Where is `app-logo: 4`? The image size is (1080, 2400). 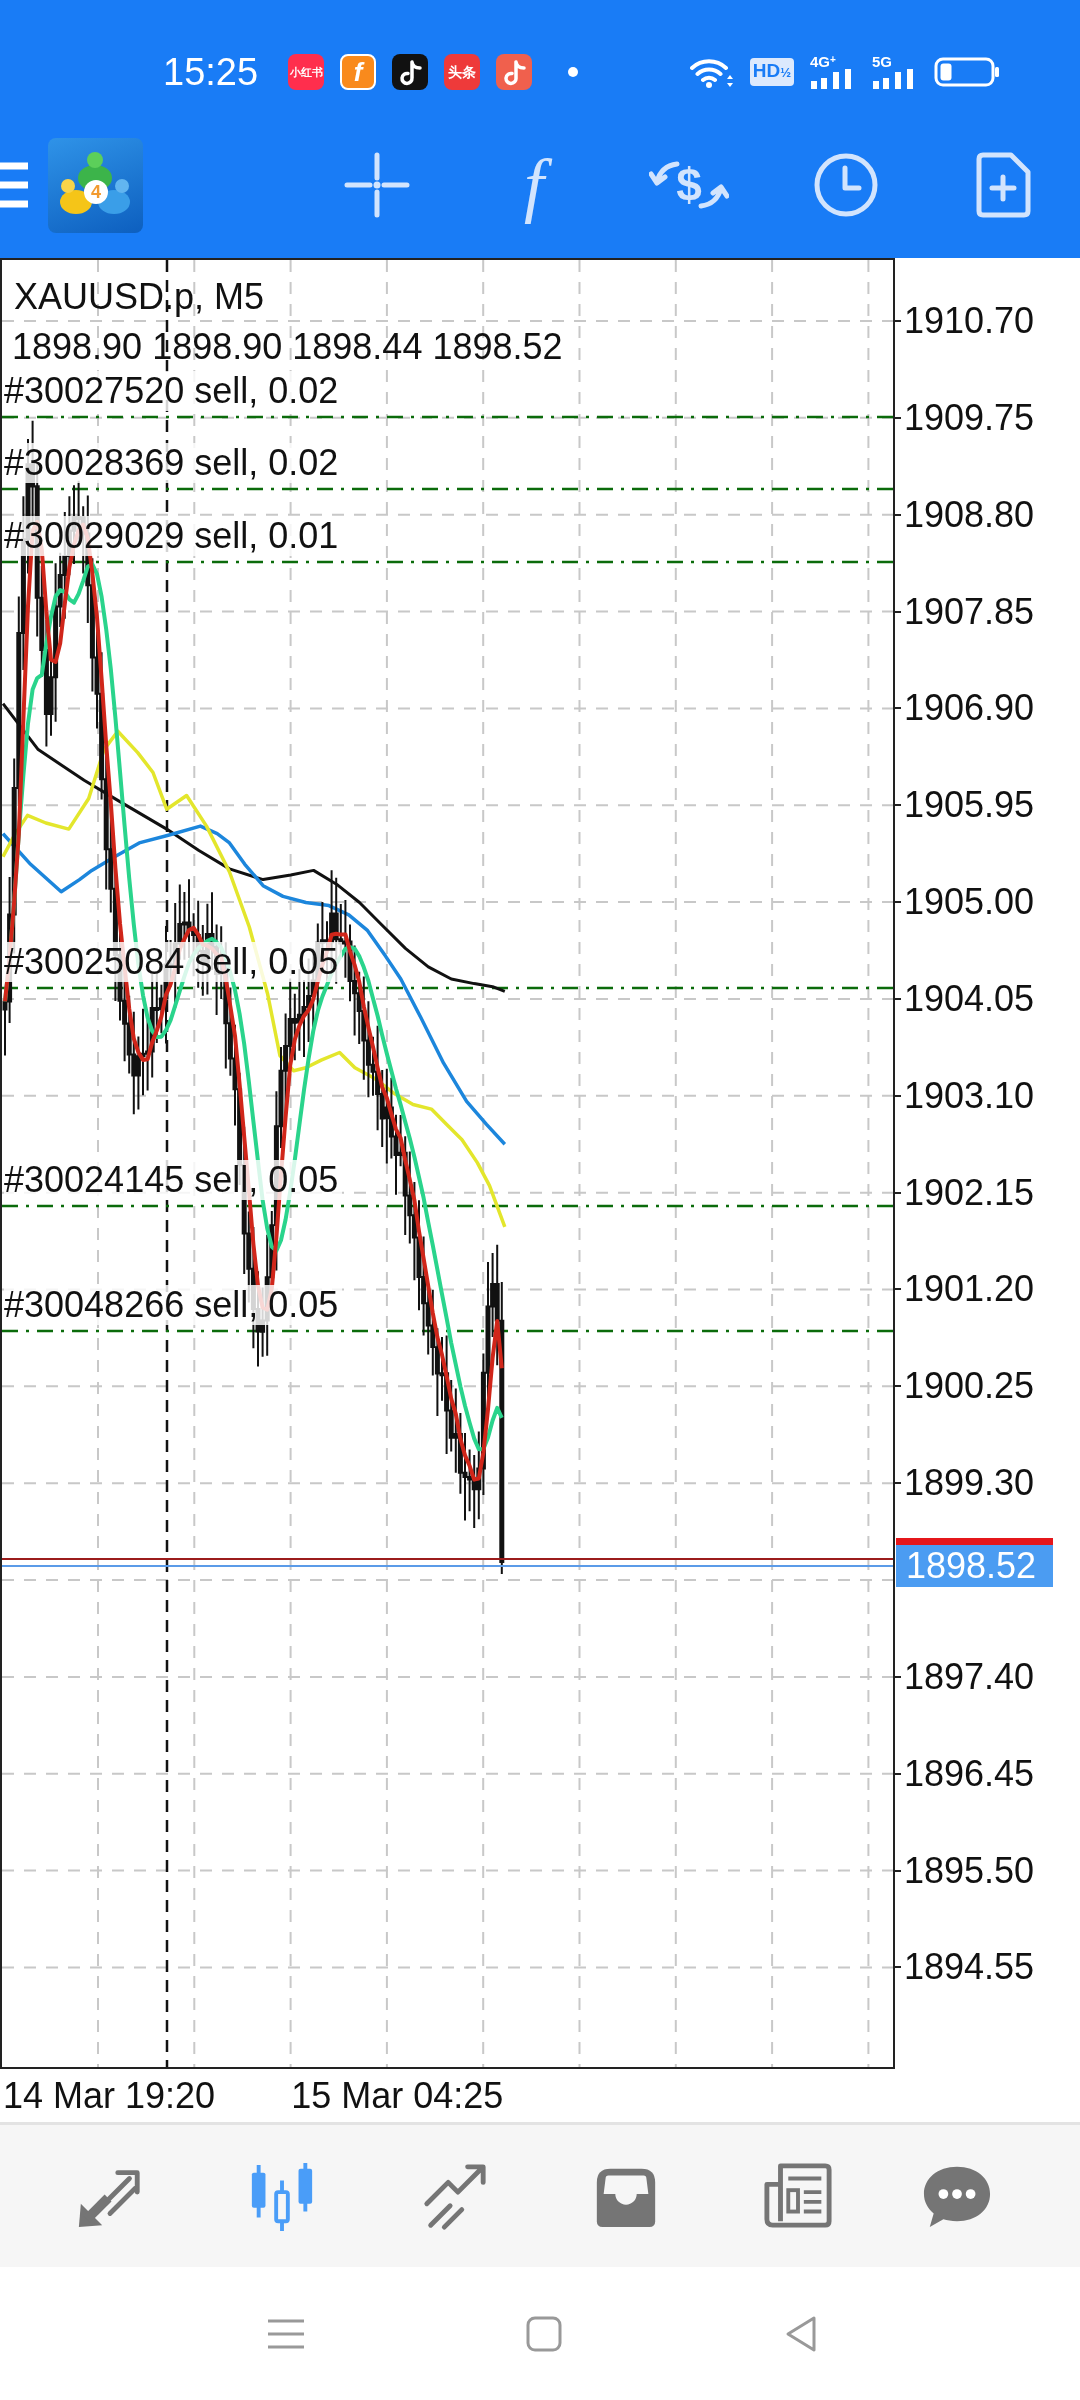 app-logo: 4 is located at coordinates (95, 185).